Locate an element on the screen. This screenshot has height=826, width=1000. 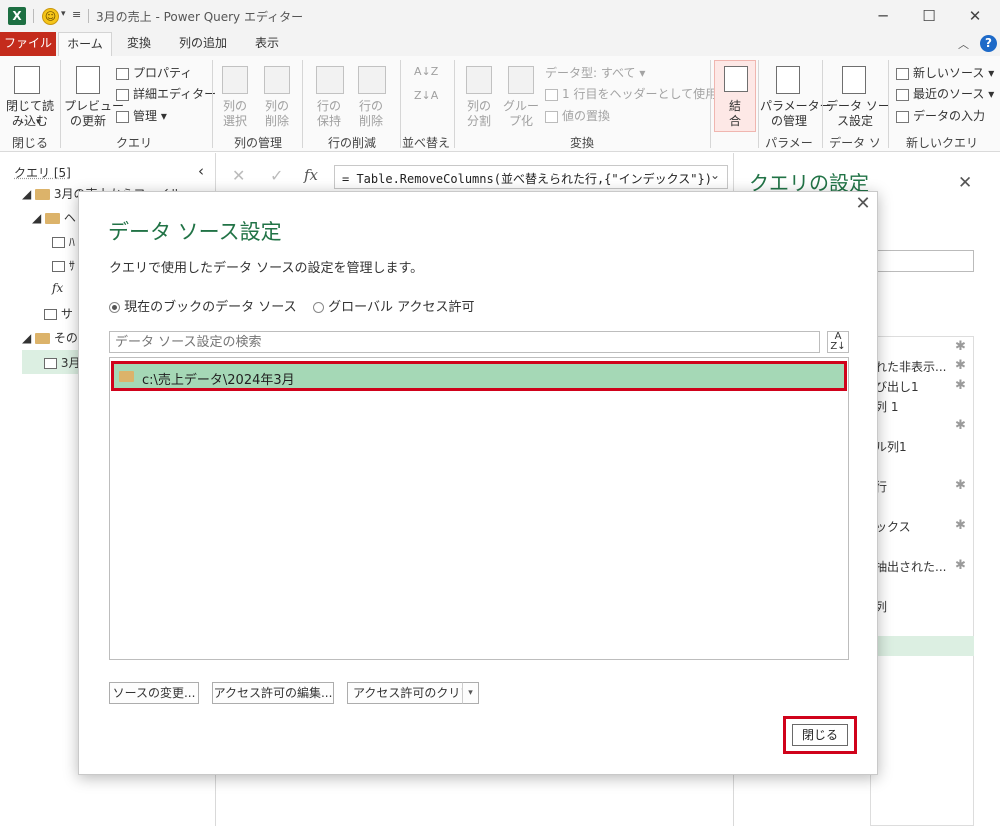
dialog-close-button: 閉じる is located at coordinates (820, 735).